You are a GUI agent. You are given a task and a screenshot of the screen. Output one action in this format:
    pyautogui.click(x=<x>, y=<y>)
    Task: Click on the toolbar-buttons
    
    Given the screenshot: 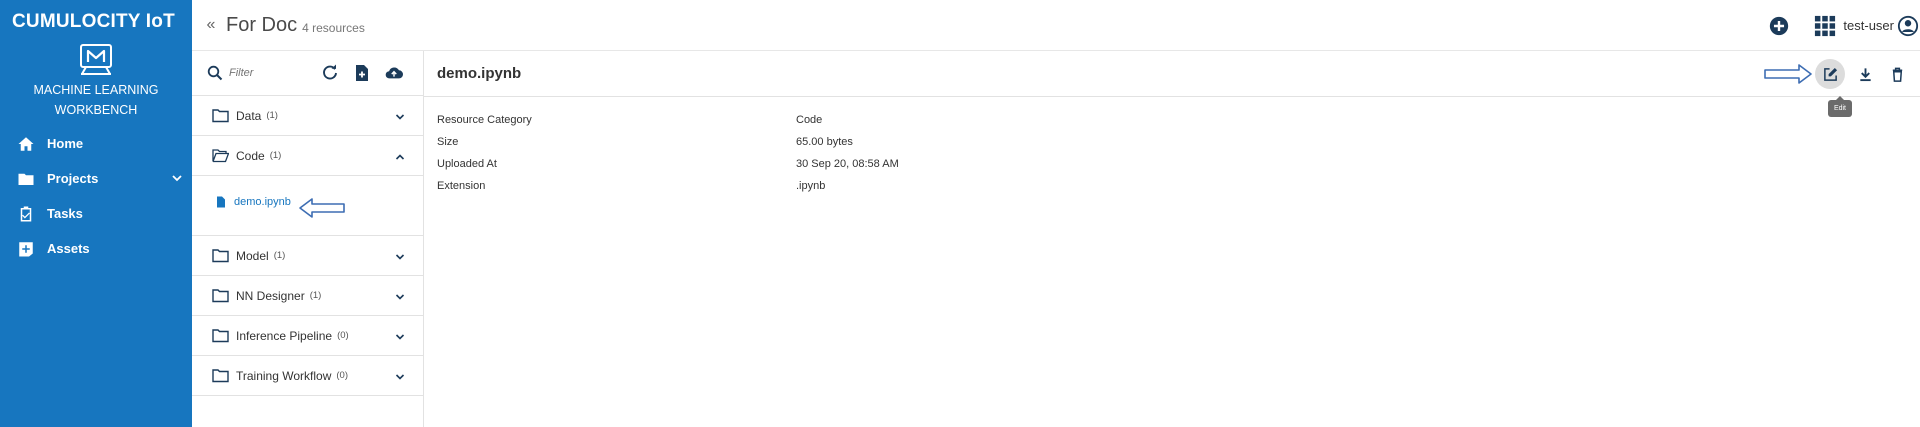 What is the action you would take?
    pyautogui.click(x=362, y=73)
    